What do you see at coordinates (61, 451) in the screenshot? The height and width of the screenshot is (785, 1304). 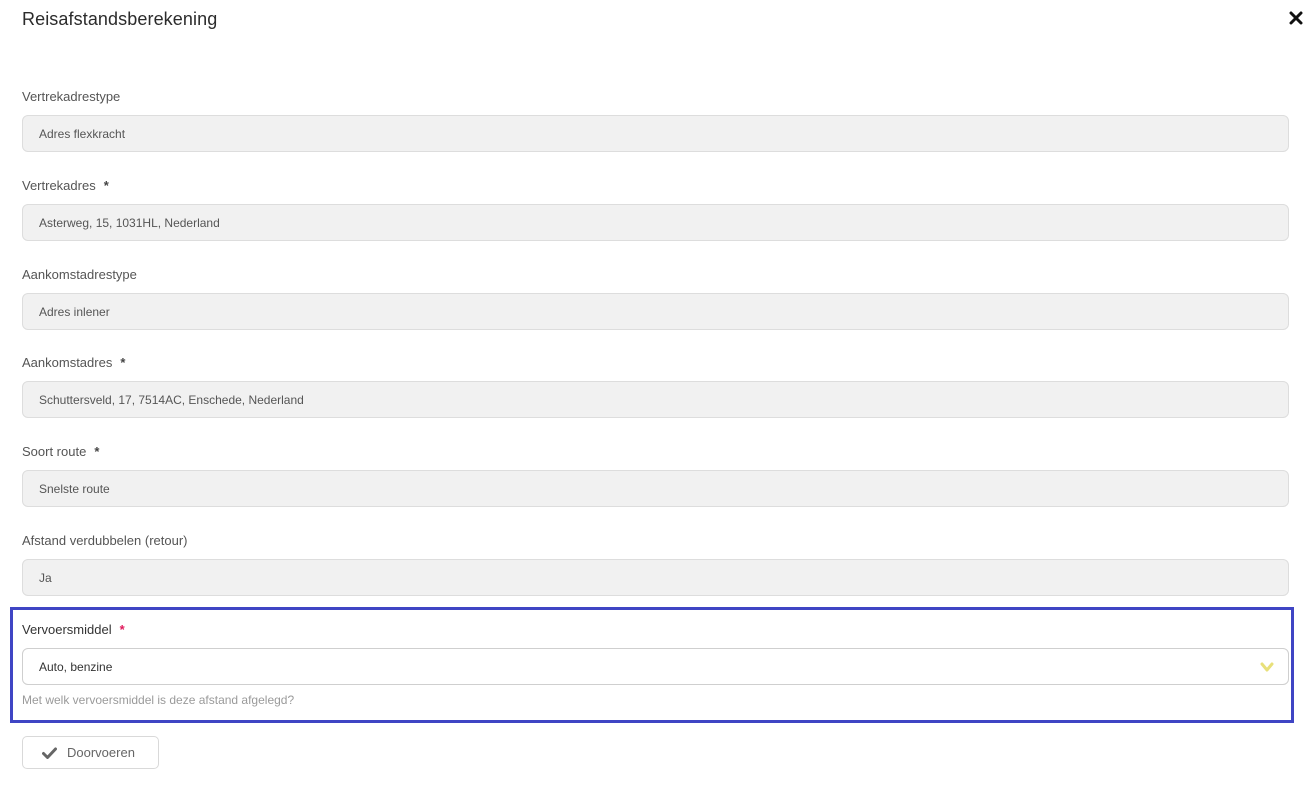 I see `field-label: Soort route *` at bounding box center [61, 451].